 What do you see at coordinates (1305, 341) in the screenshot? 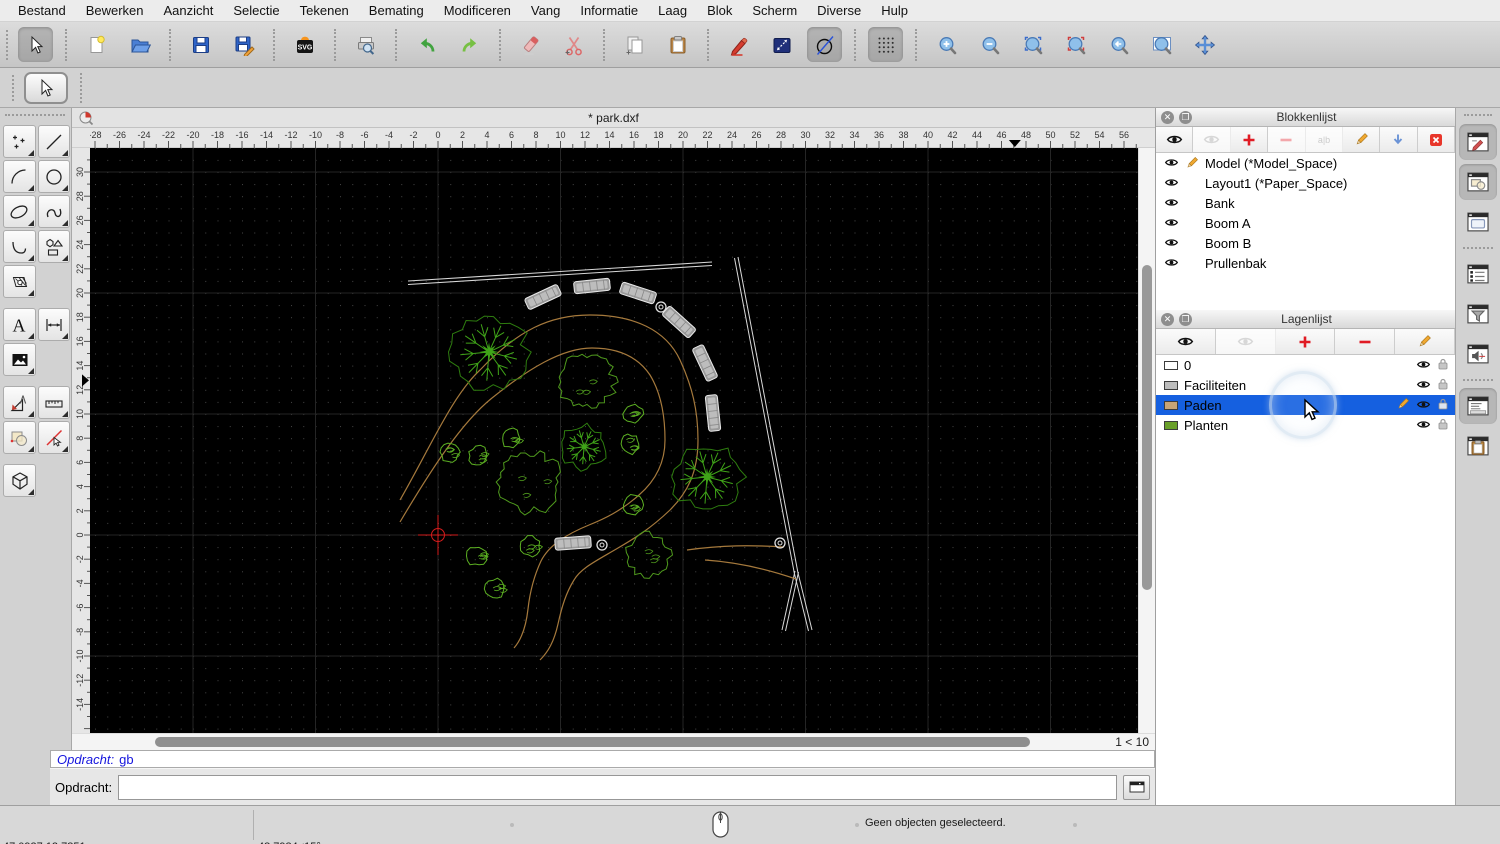
I see `add-layer-button` at bounding box center [1305, 341].